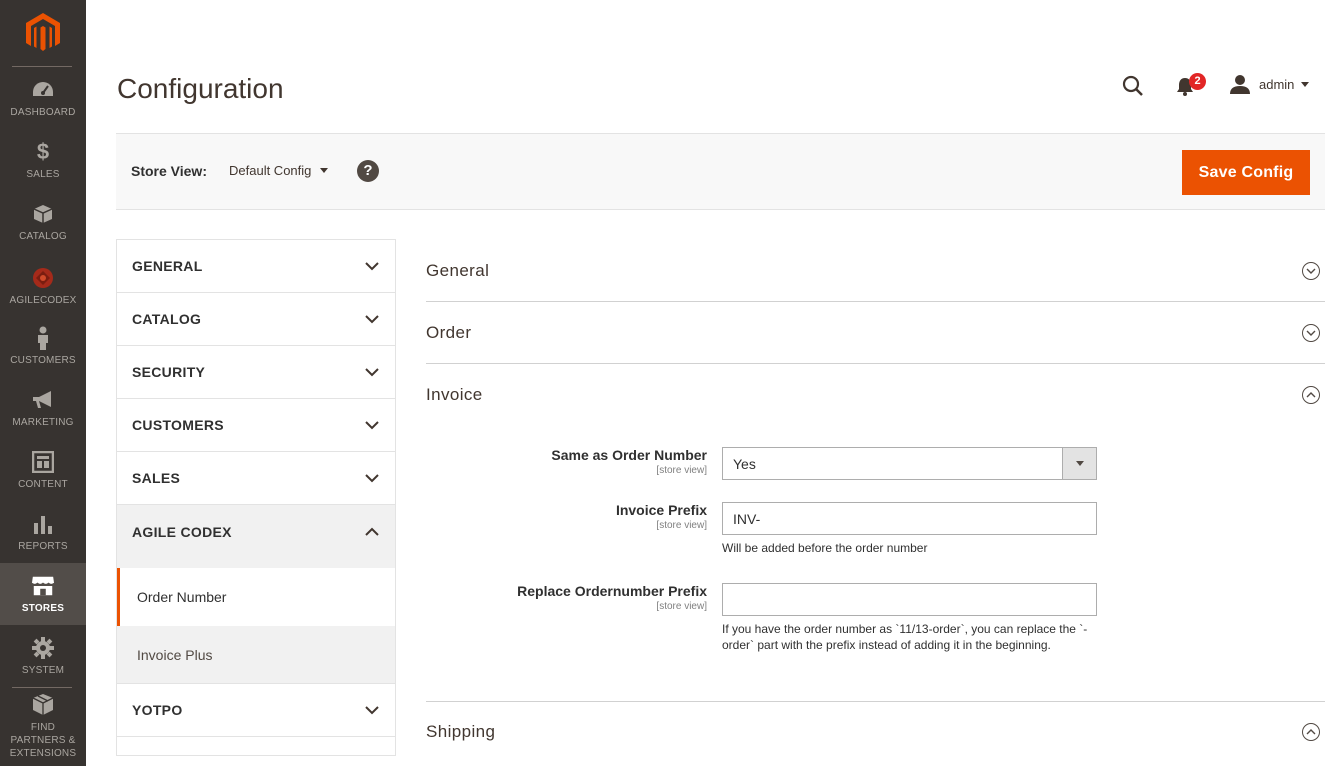 The height and width of the screenshot is (766, 1340). Describe the element at coordinates (1133, 88) in the screenshot. I see `search-icon` at that location.